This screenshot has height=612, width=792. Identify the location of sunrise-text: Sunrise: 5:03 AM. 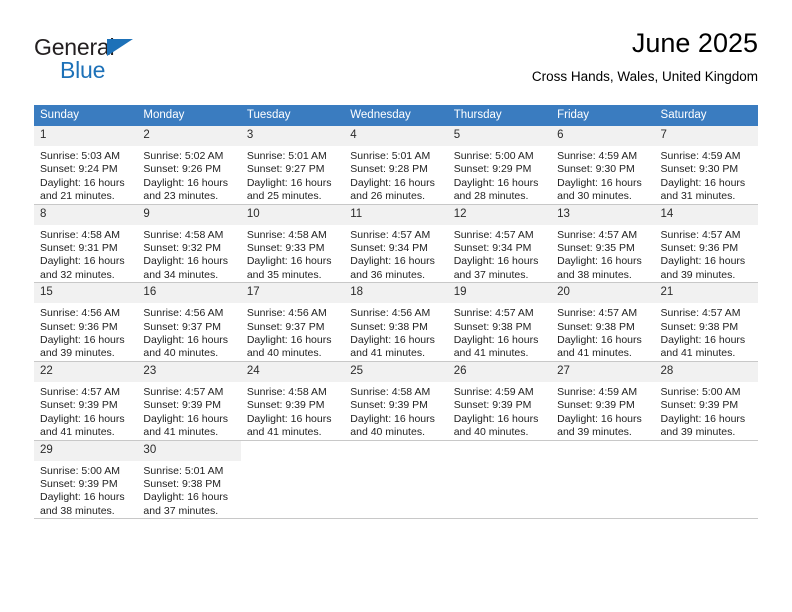
(80, 156).